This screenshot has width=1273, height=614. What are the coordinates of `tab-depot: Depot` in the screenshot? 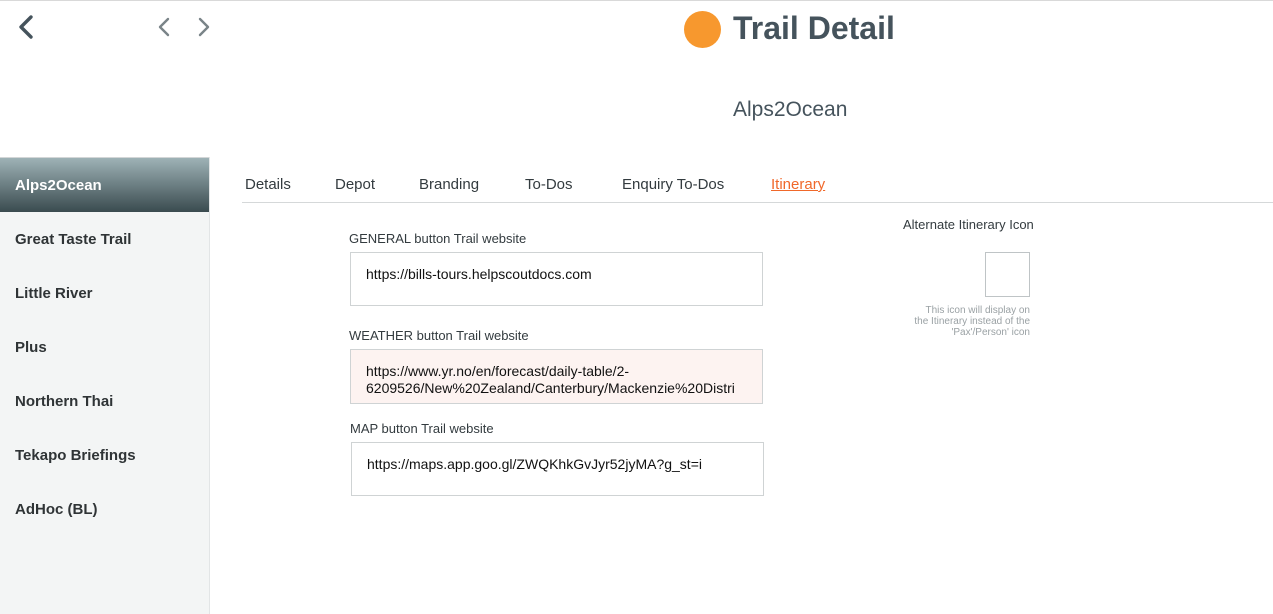 It's located at (355, 184).